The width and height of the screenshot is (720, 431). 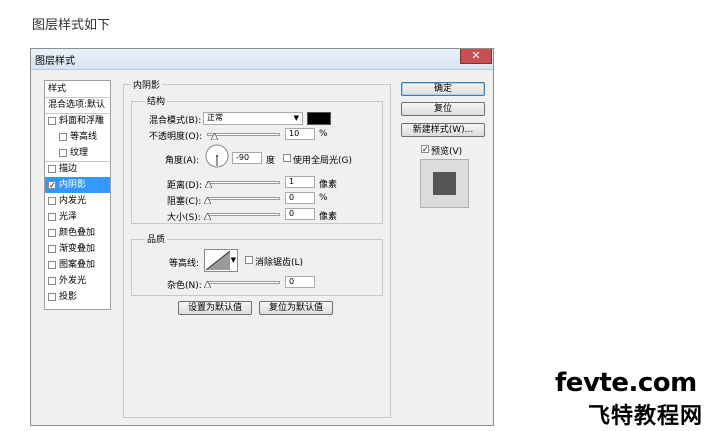 What do you see at coordinates (71, 25) in the screenshot?
I see `page-caption: 图层样式如下` at bounding box center [71, 25].